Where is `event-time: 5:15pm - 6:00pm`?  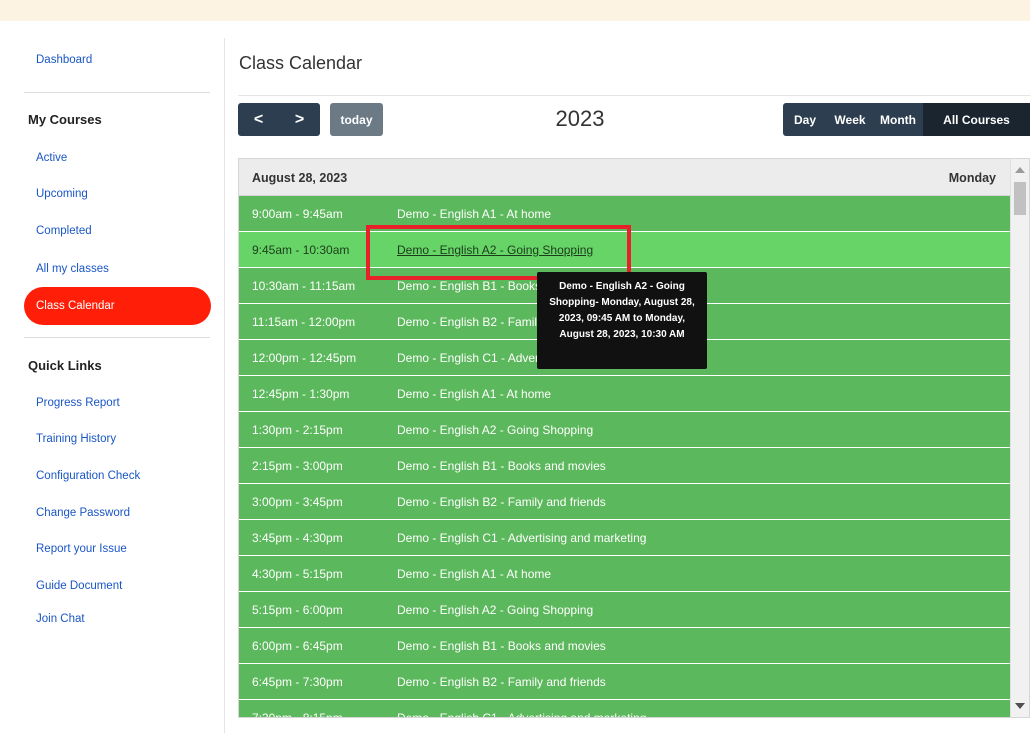 event-time: 5:15pm - 6:00pm is located at coordinates (297, 610).